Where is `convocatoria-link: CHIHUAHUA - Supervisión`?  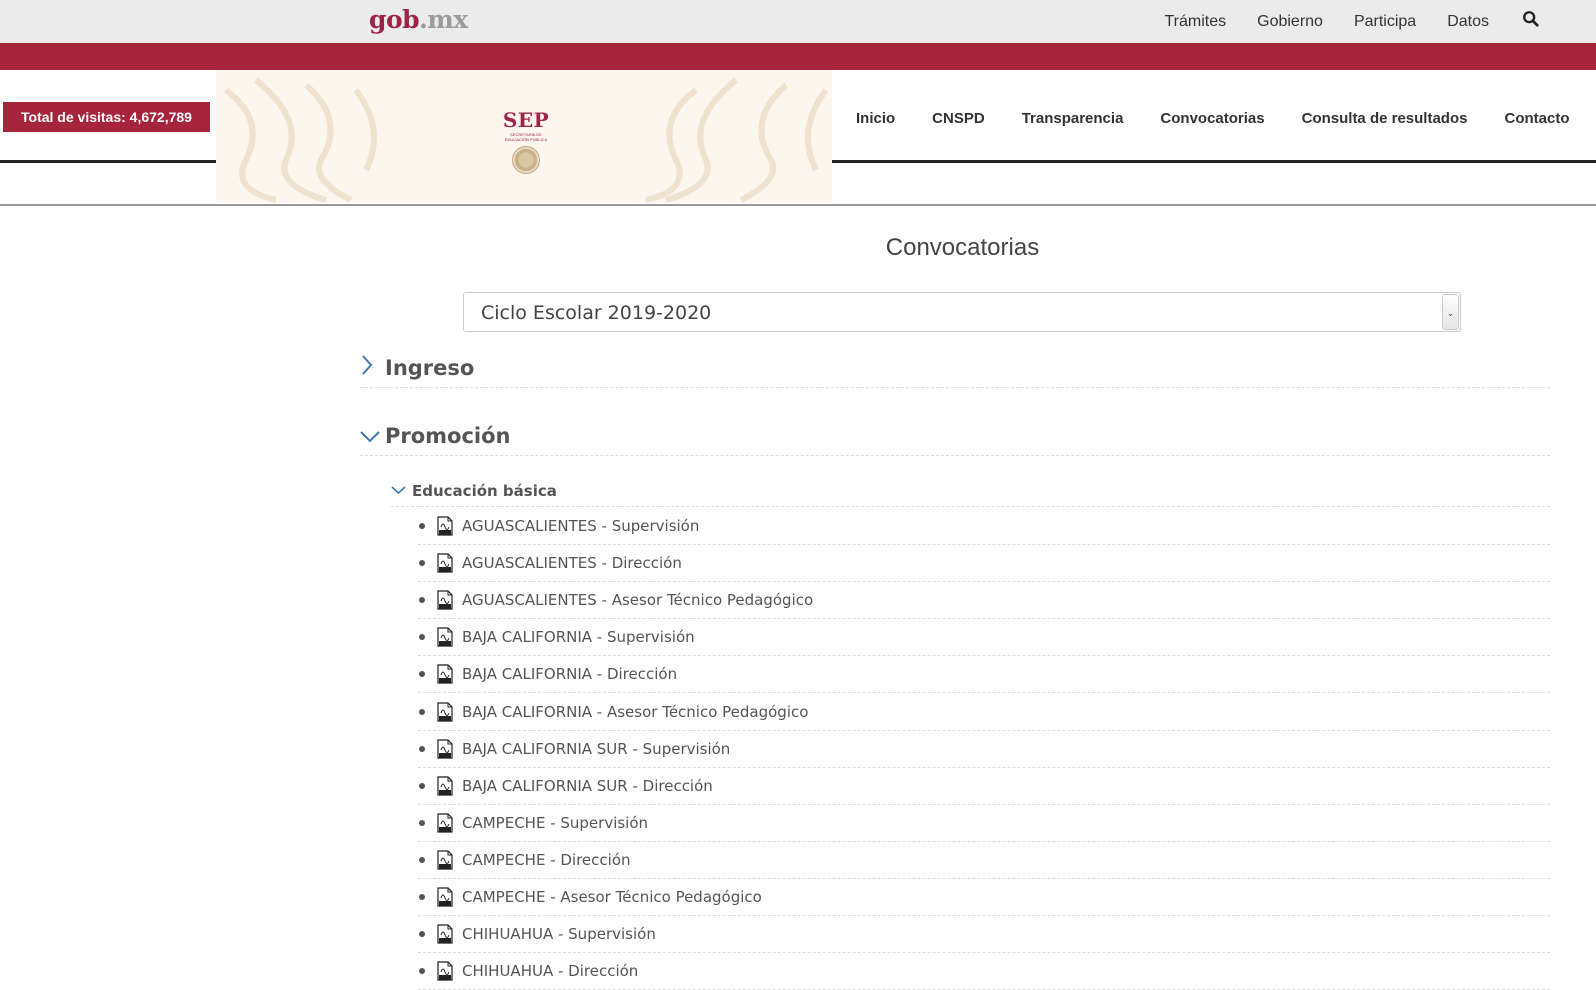 convocatoria-link: CHIHUAHUA - Supervisión is located at coordinates (559, 934).